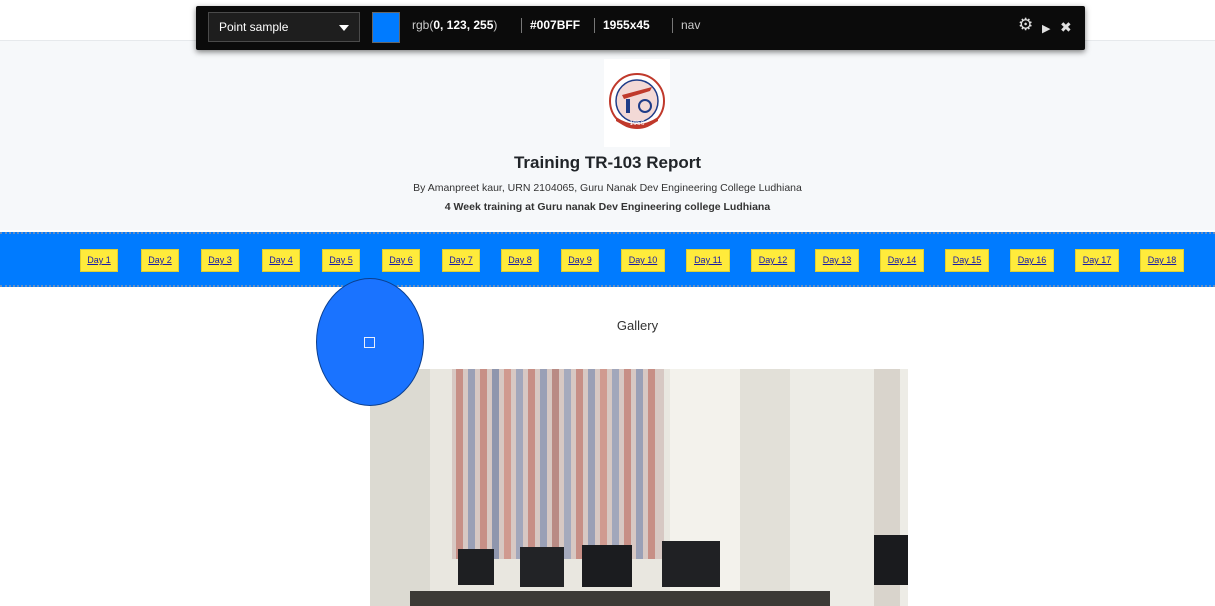 The width and height of the screenshot is (1215, 606). I want to click on nav-day-16: Day 16, so click(1032, 260).